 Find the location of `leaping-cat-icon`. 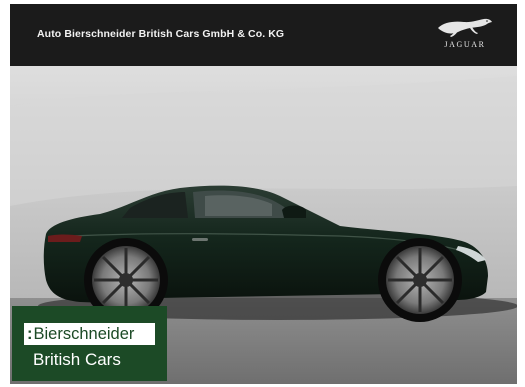

leaping-cat-icon is located at coordinates (465, 27).